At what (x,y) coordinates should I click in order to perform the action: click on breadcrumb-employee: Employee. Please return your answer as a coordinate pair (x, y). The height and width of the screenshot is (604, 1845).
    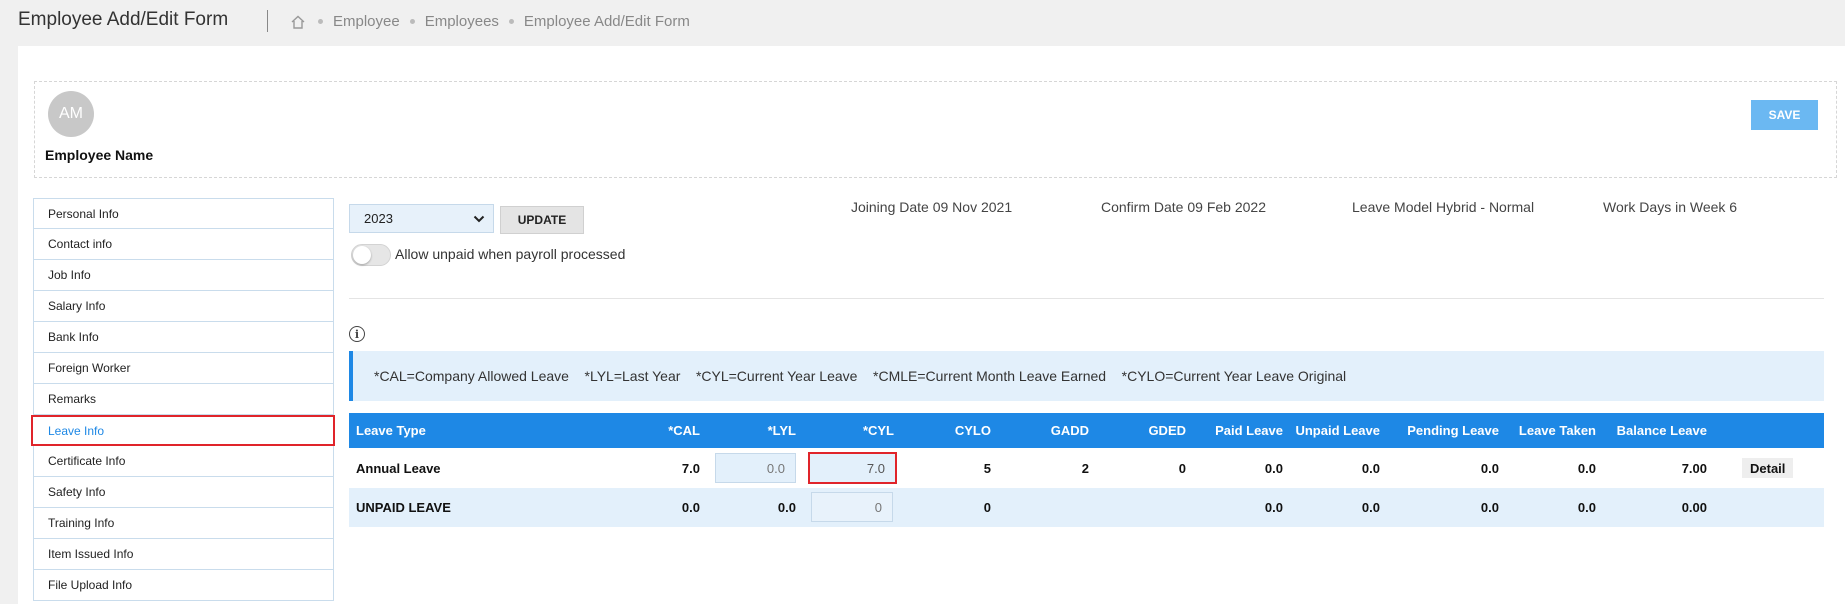
    Looking at the image, I should click on (366, 21).